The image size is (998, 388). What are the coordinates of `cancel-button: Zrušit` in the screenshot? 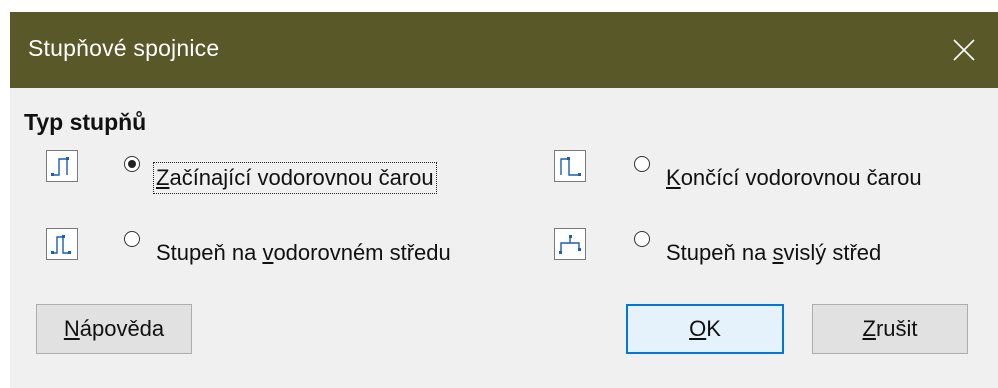 It's located at (890, 329).